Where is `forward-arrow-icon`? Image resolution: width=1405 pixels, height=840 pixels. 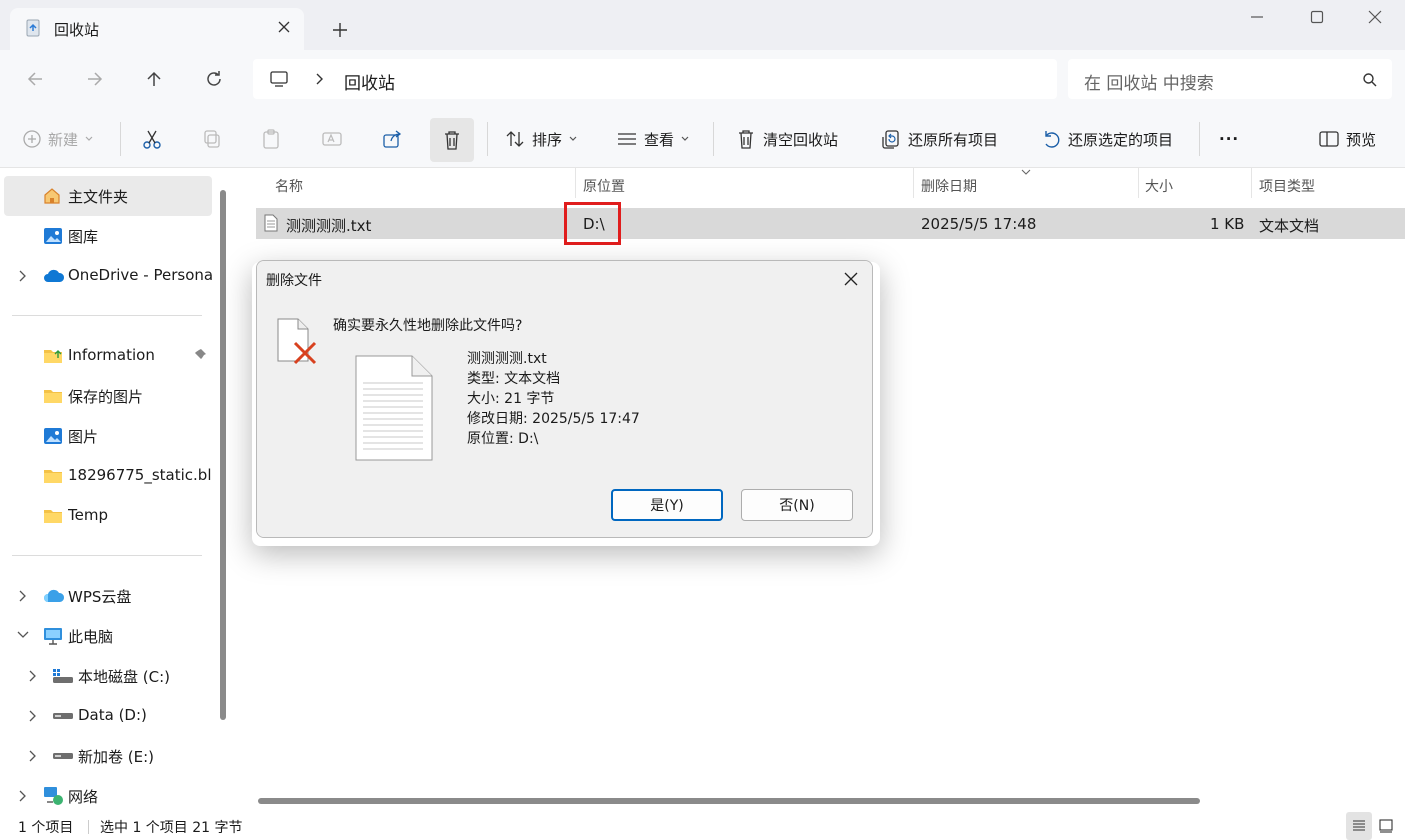
forward-arrow-icon is located at coordinates (95, 79).